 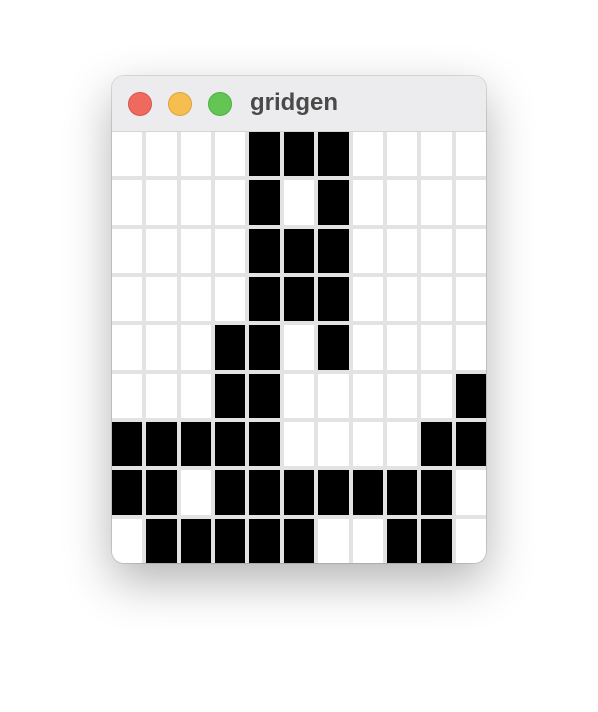 I want to click on grid-cell-r0-c10, so click(x=470, y=154).